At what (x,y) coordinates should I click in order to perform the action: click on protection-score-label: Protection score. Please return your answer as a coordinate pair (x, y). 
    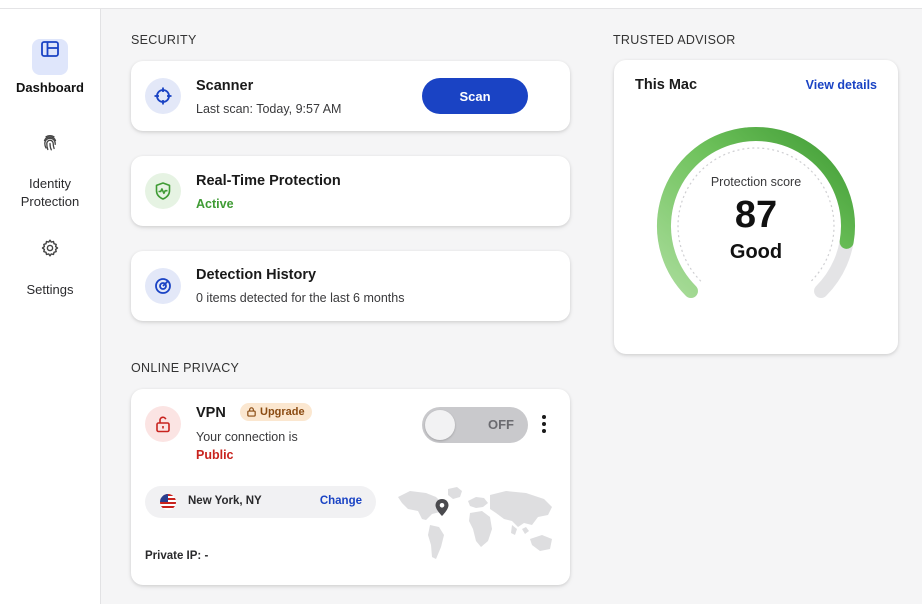
    Looking at the image, I should click on (756, 182).